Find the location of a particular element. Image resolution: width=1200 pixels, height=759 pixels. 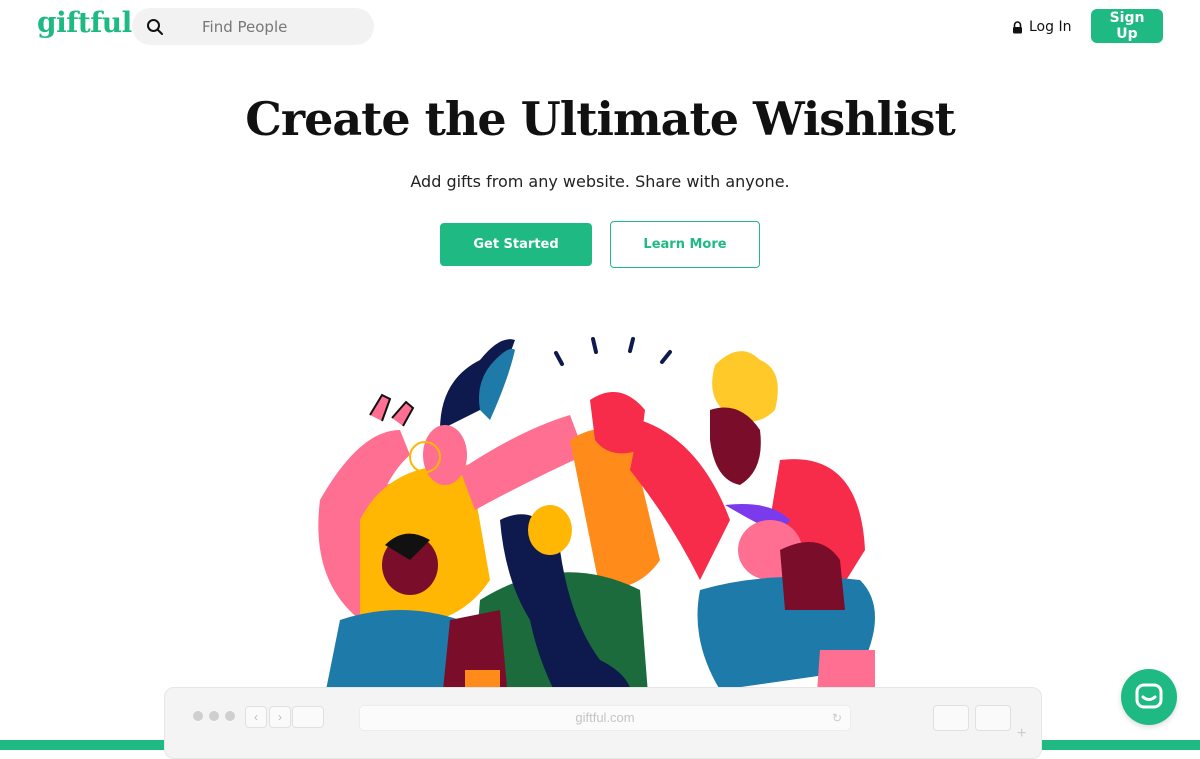

search-input is located at coordinates (282, 26).